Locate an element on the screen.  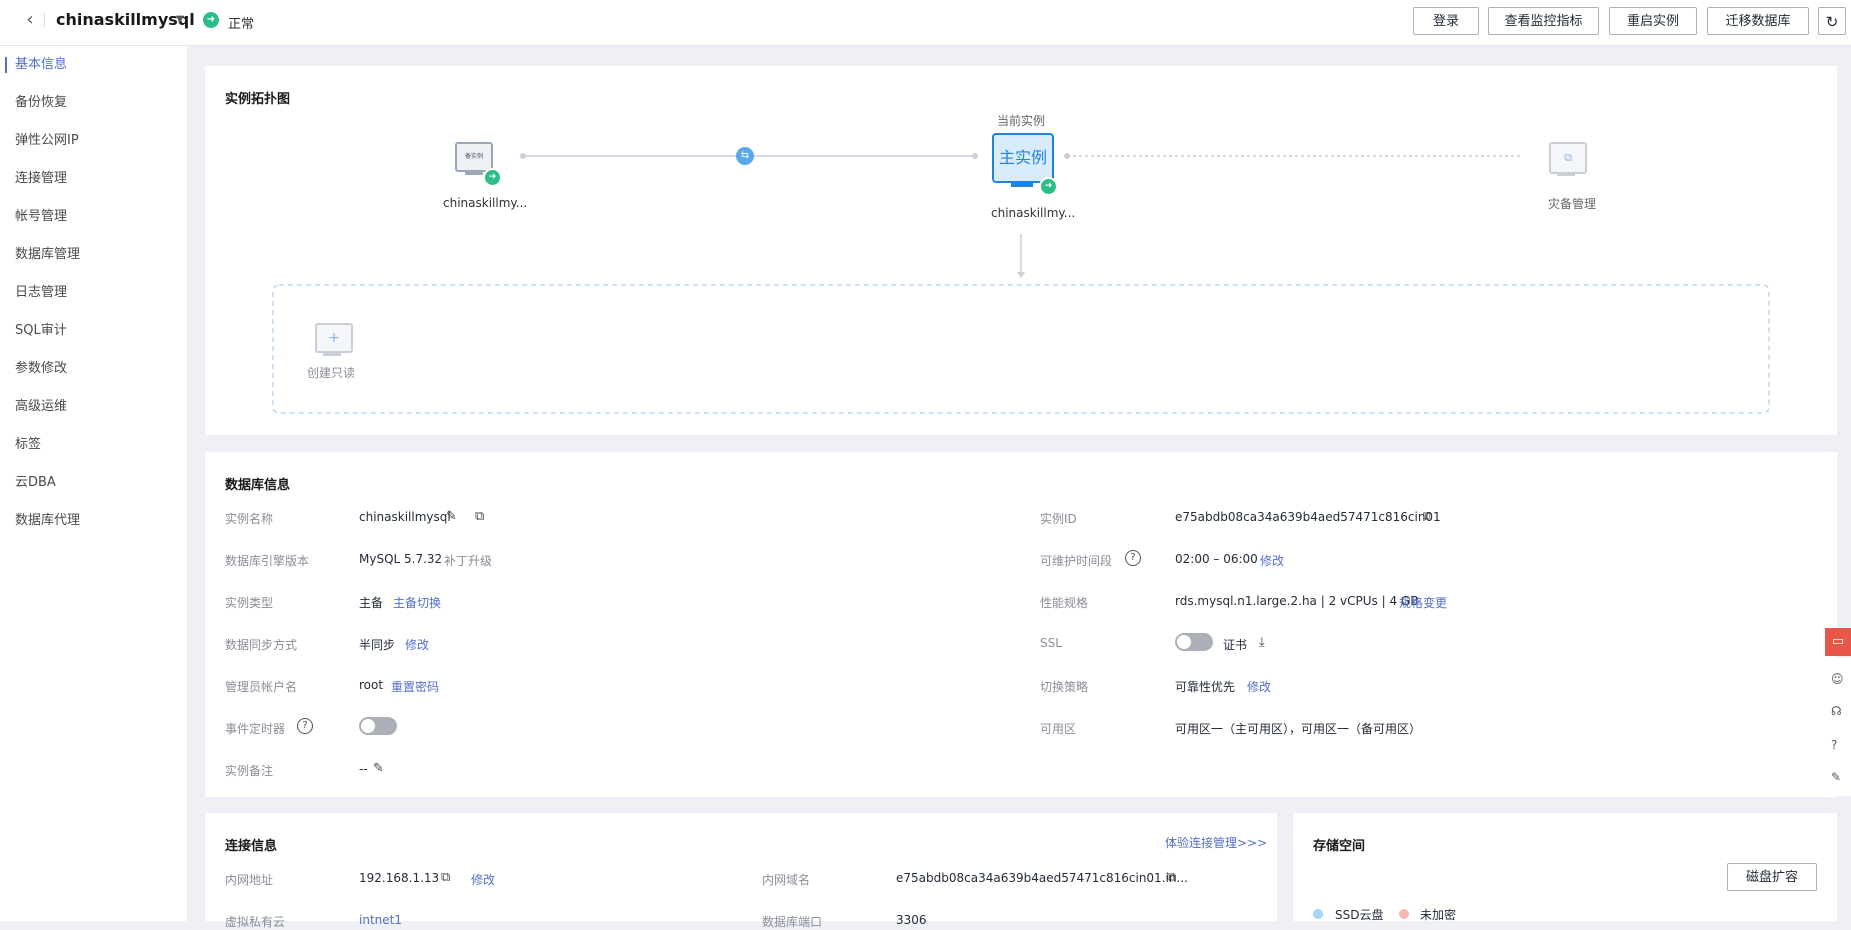
sync-mode-label: 数据同步方式 is located at coordinates (261, 645).